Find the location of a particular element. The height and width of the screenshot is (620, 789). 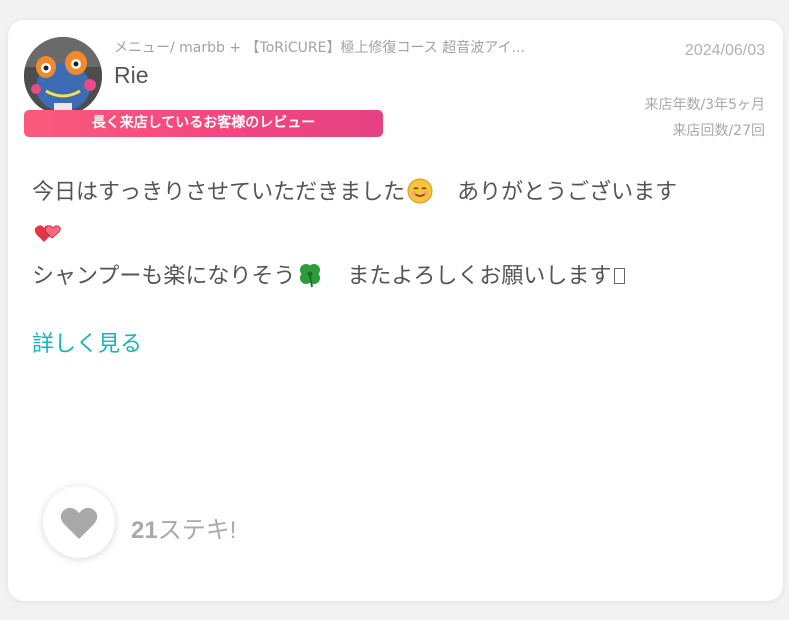

review-text-2b: またよろしくお願いします is located at coordinates (479, 276).